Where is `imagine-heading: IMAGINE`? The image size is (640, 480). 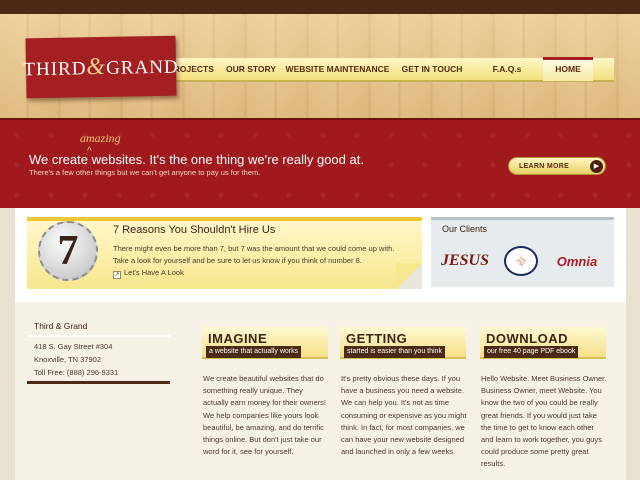
imagine-heading: IMAGINE is located at coordinates (238, 338).